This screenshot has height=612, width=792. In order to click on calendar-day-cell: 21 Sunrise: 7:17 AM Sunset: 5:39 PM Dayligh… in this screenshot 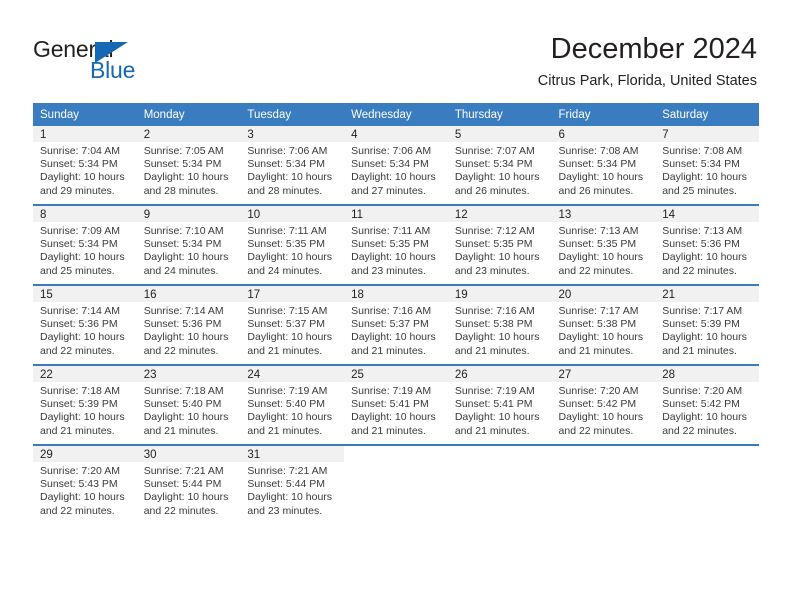, I will do `click(707, 324)`.